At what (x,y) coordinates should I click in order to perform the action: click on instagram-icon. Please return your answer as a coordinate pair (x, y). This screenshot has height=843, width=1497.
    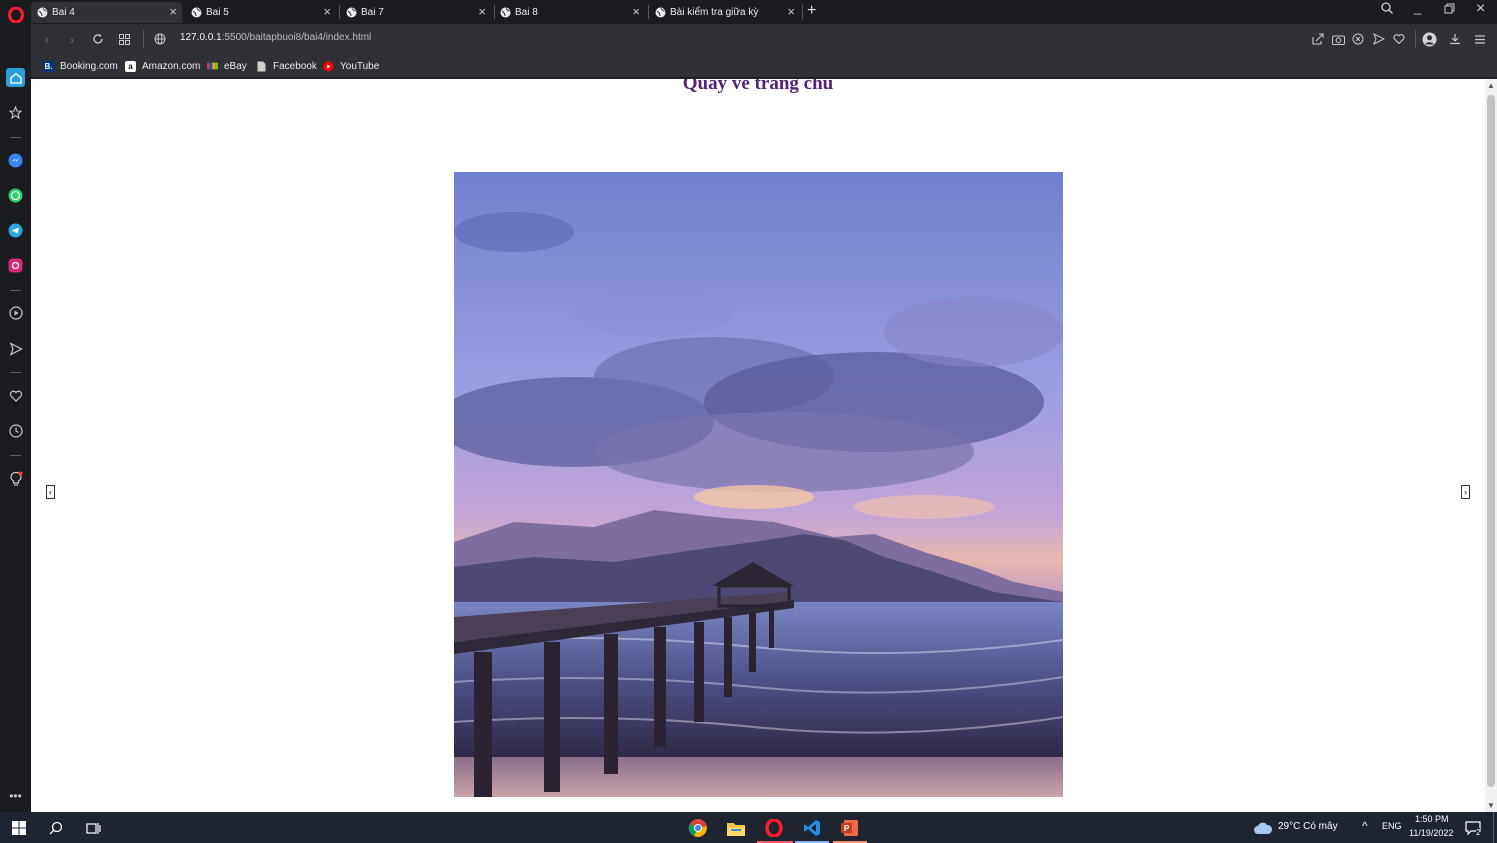
    Looking at the image, I should click on (15, 265).